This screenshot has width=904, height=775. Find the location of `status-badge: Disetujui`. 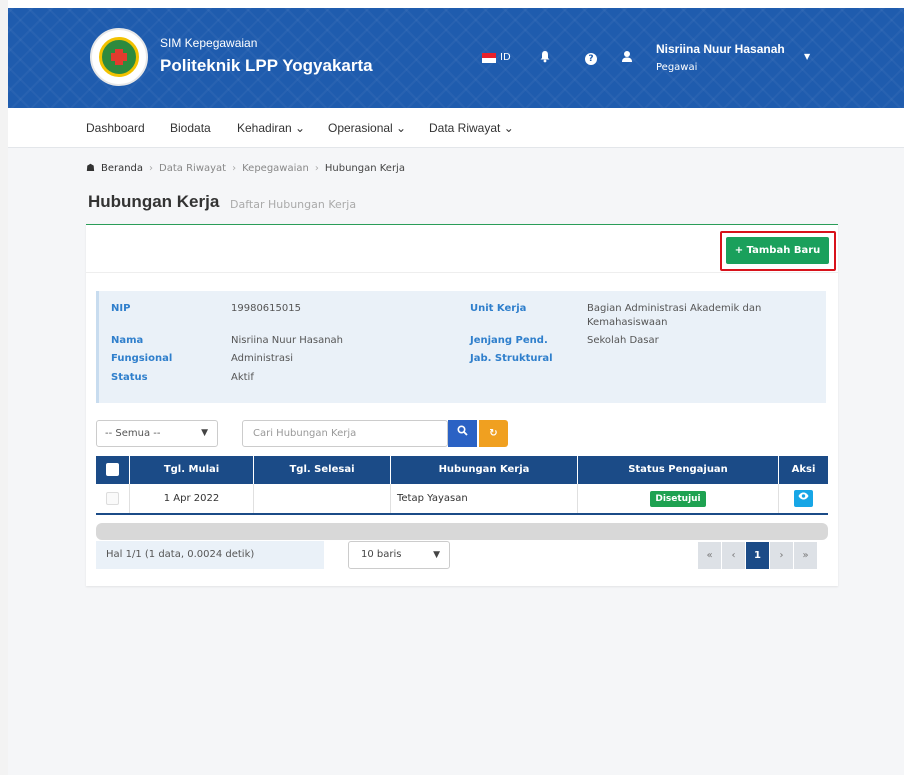

status-badge: Disetujui is located at coordinates (678, 499).